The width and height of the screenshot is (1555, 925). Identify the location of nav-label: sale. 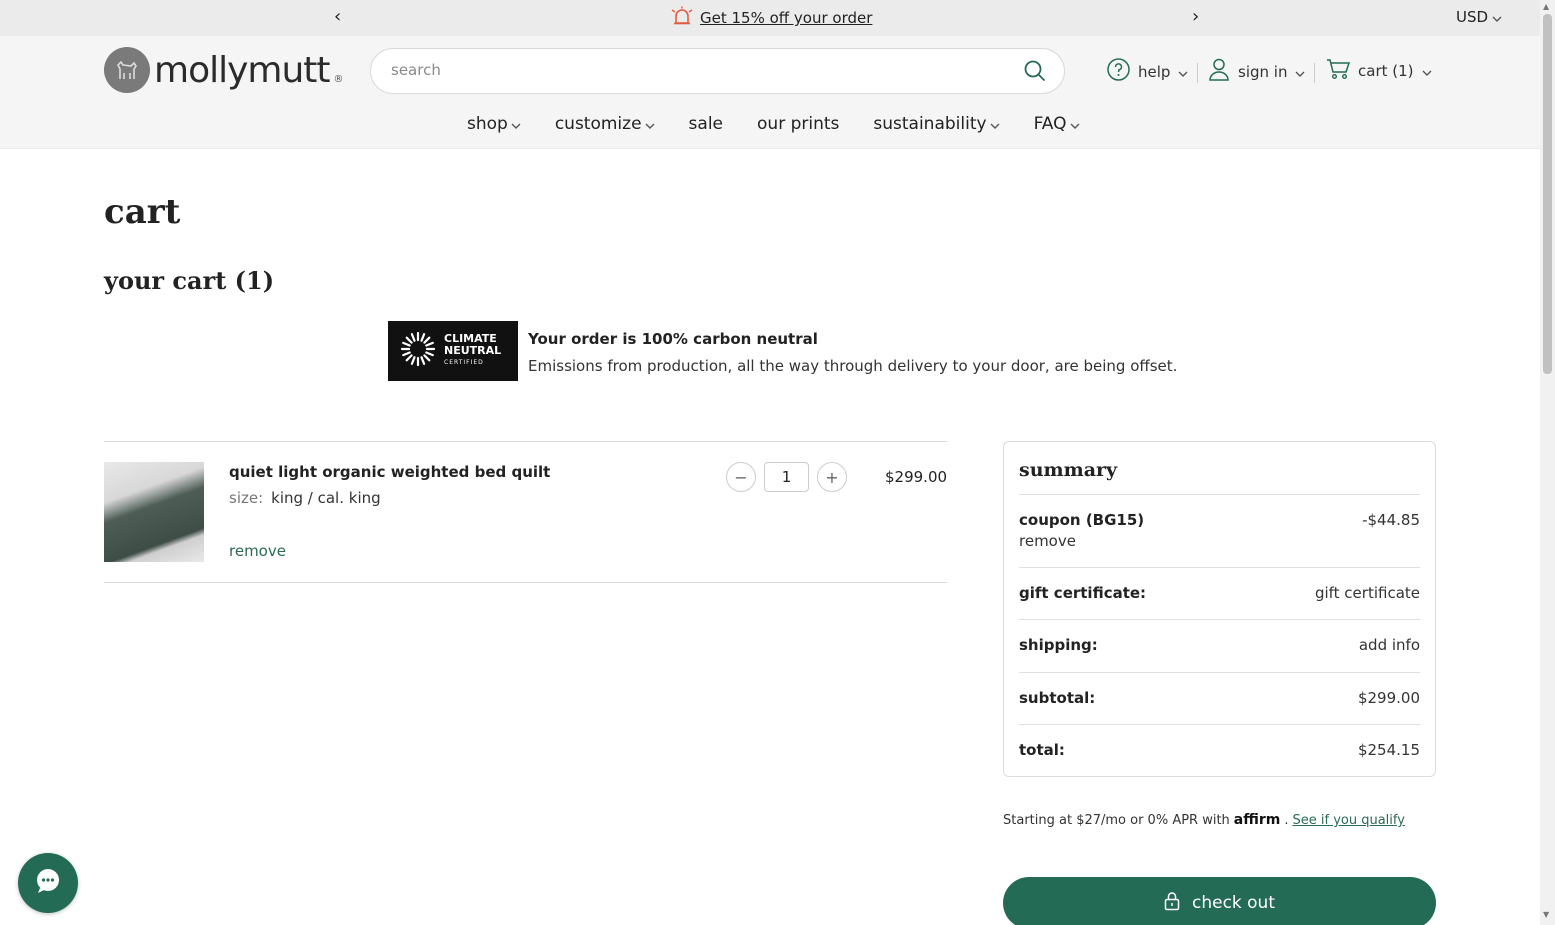
(706, 124).